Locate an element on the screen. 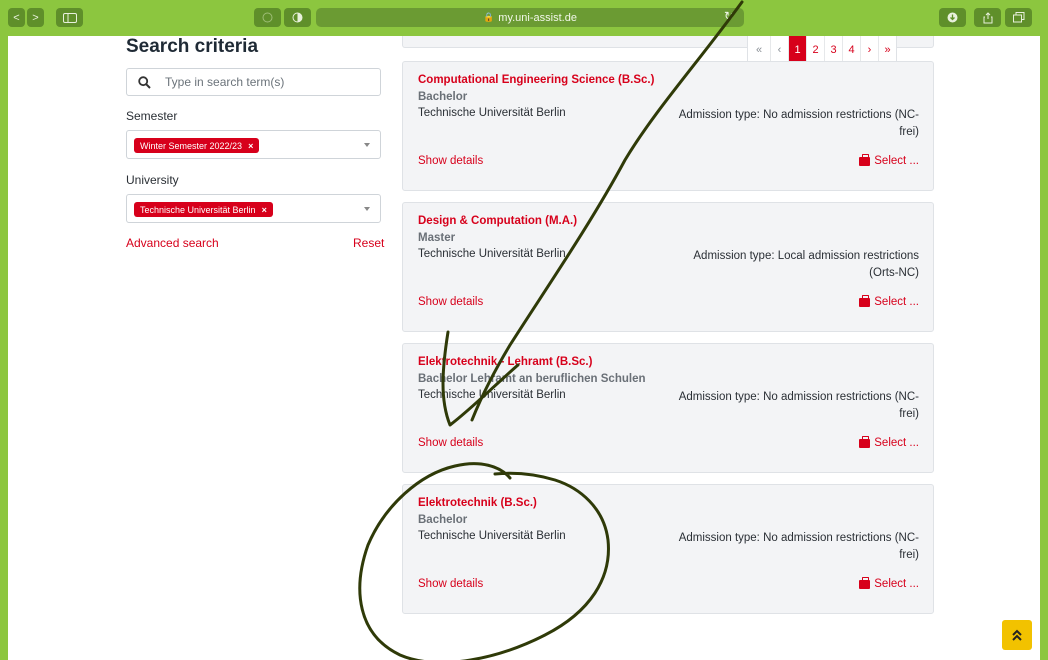  share-button is located at coordinates (987, 17).